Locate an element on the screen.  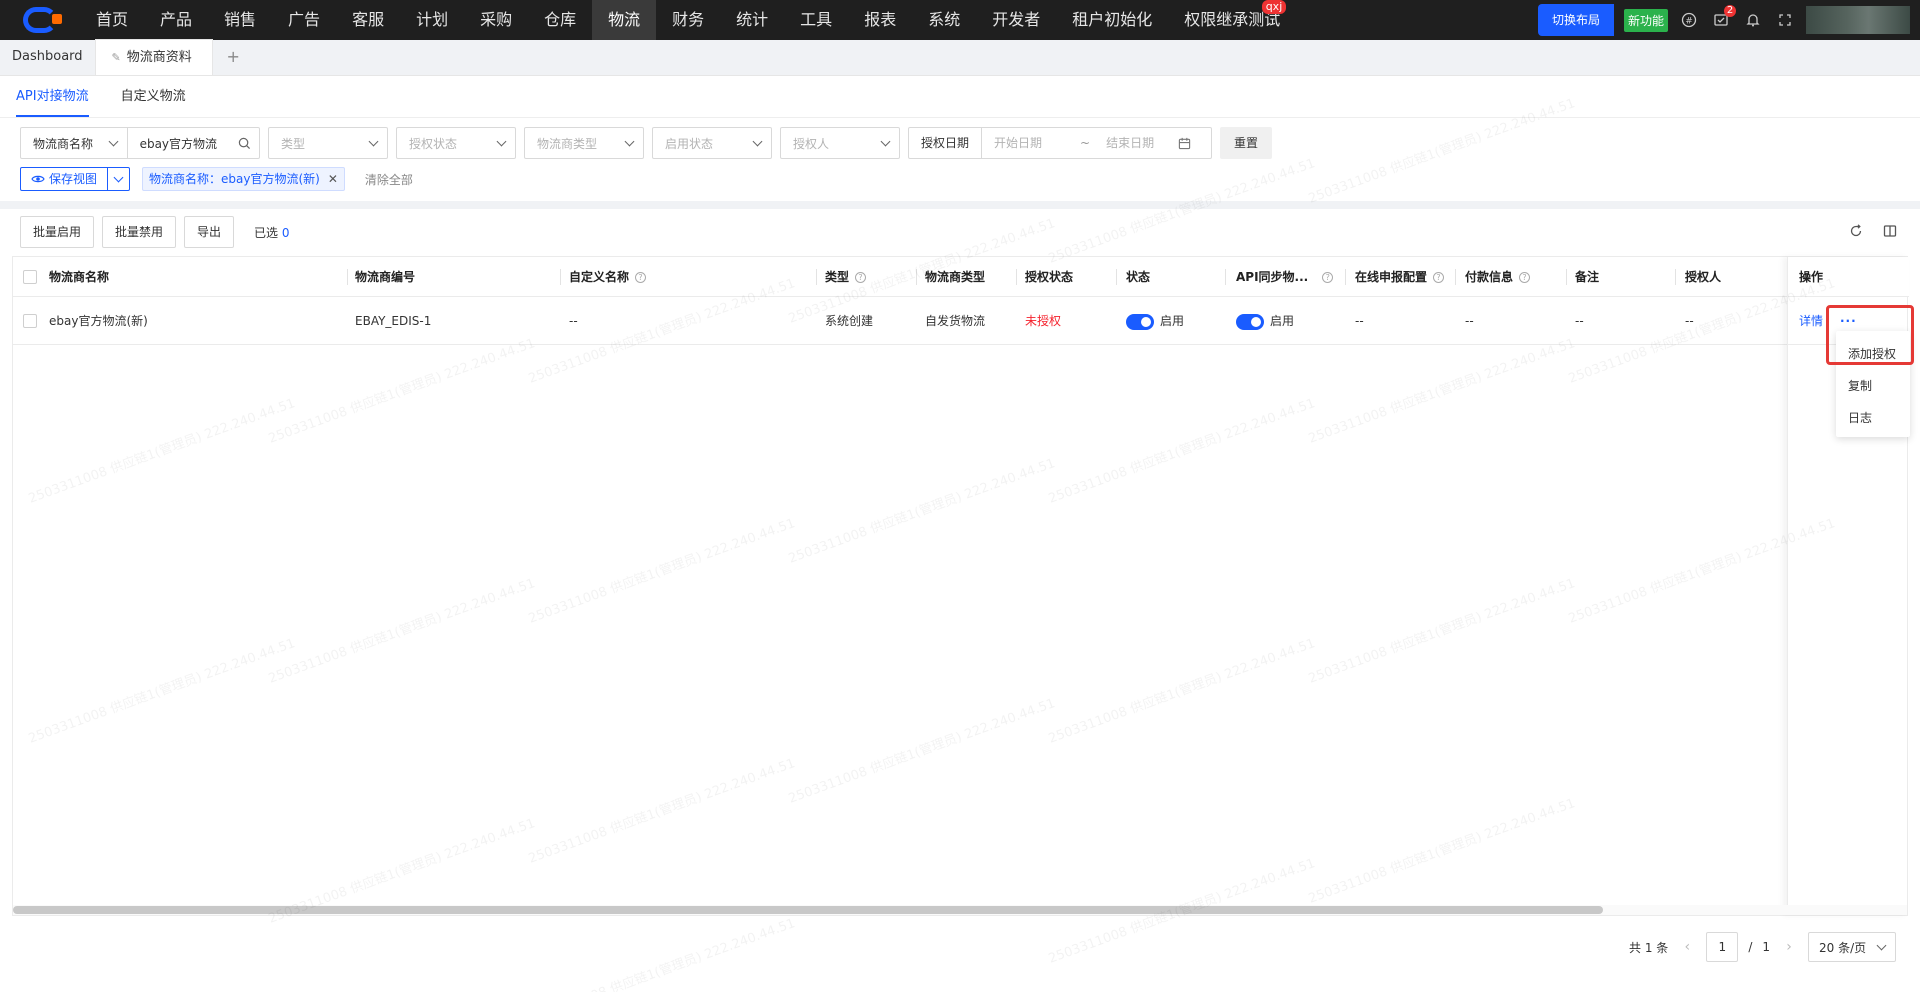
provider-type-select: 物流商类型 is located at coordinates (584, 143).